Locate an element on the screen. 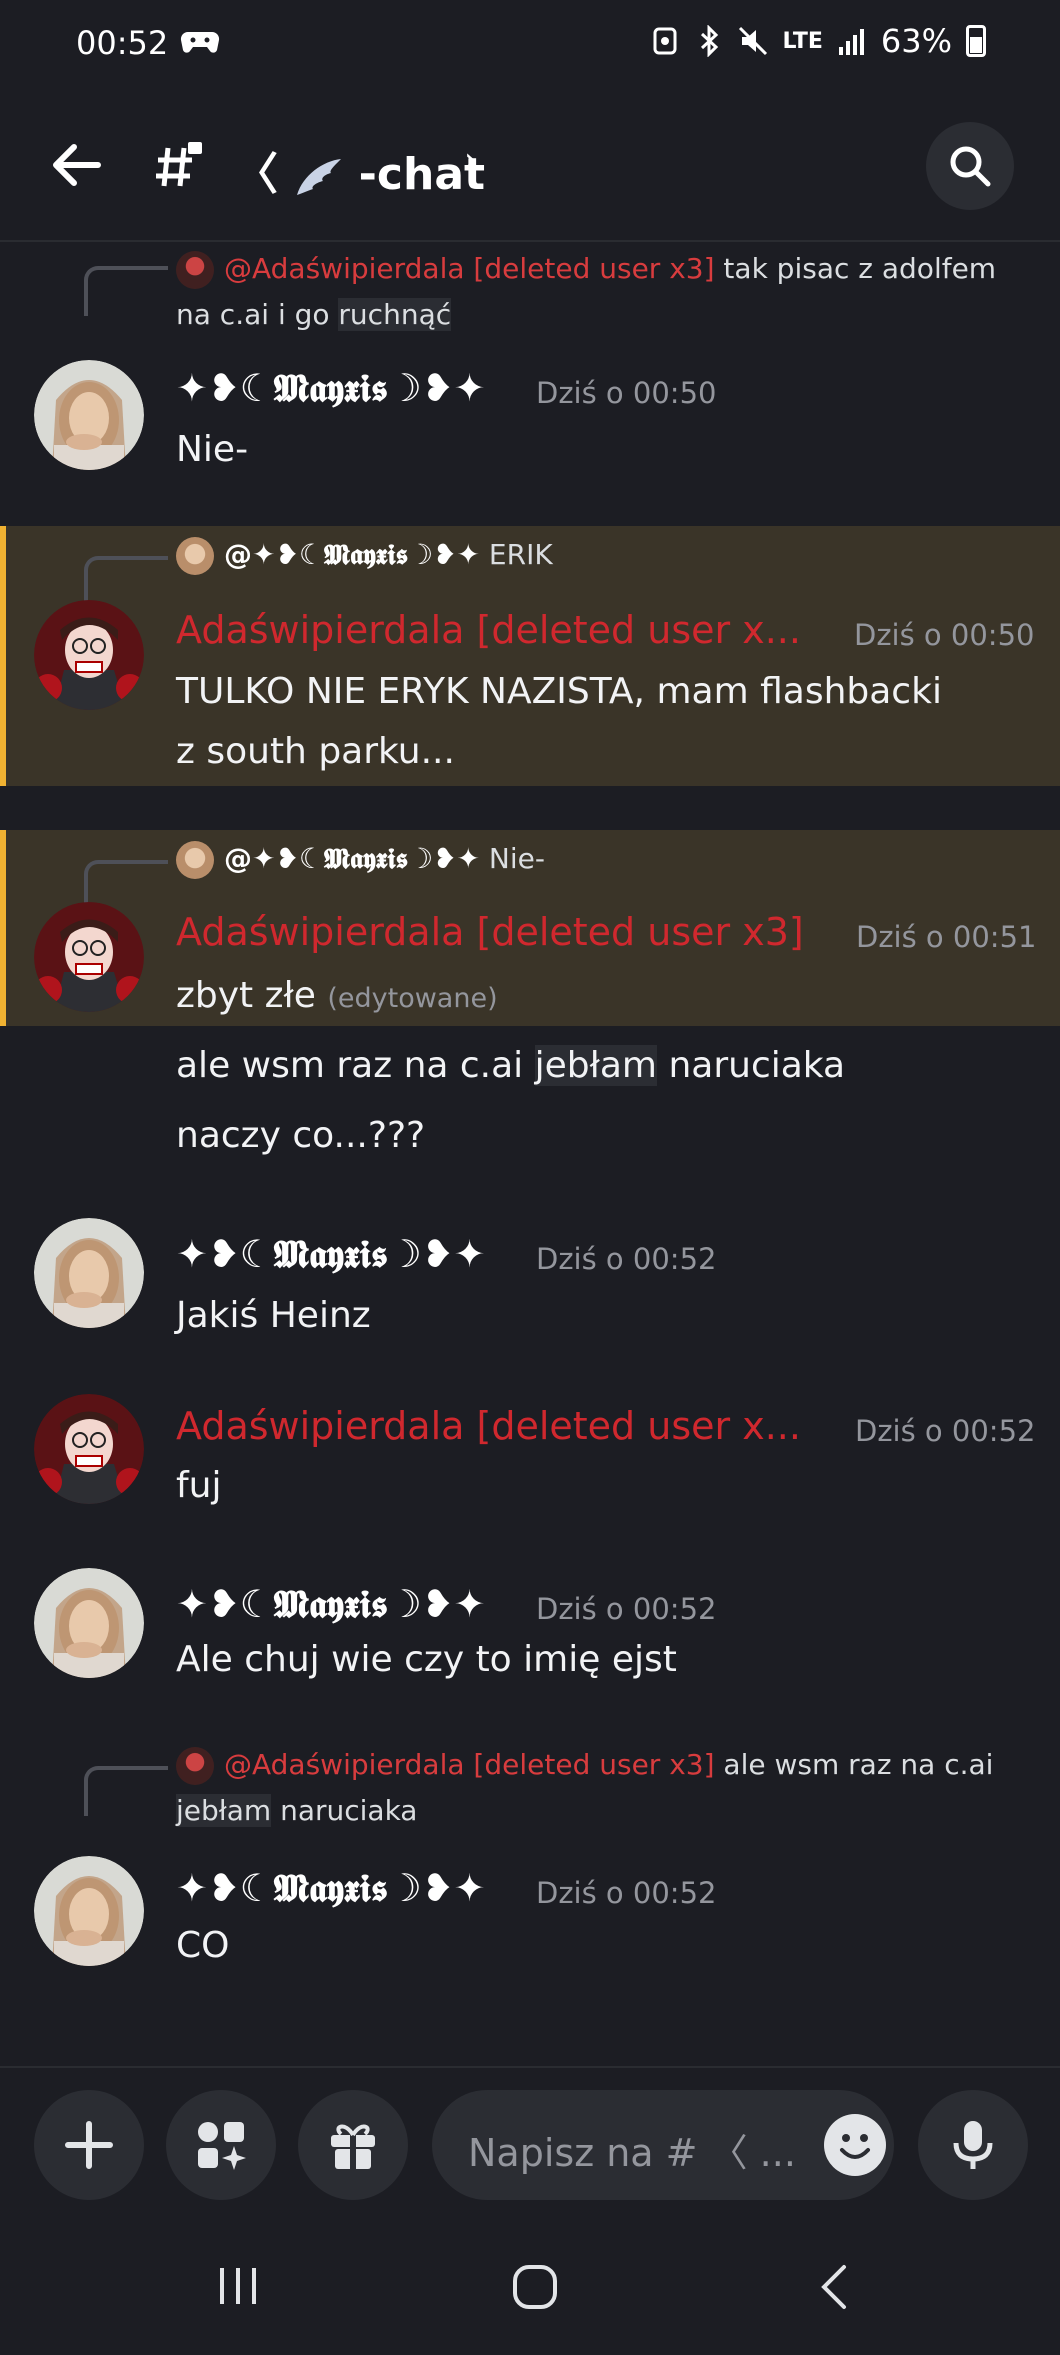 This screenshot has height=2355, width=1060. back-chevron-icon is located at coordinates (834, 2287).